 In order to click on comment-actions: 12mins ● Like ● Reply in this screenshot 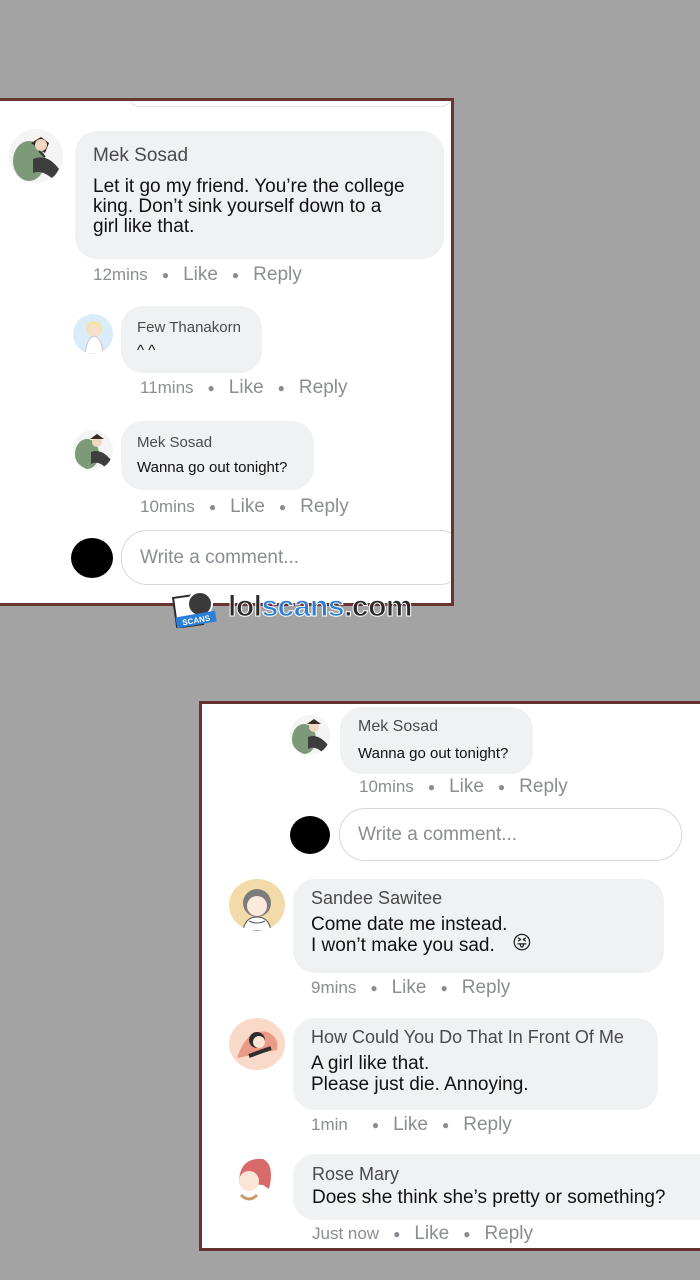, I will do `click(197, 275)`.